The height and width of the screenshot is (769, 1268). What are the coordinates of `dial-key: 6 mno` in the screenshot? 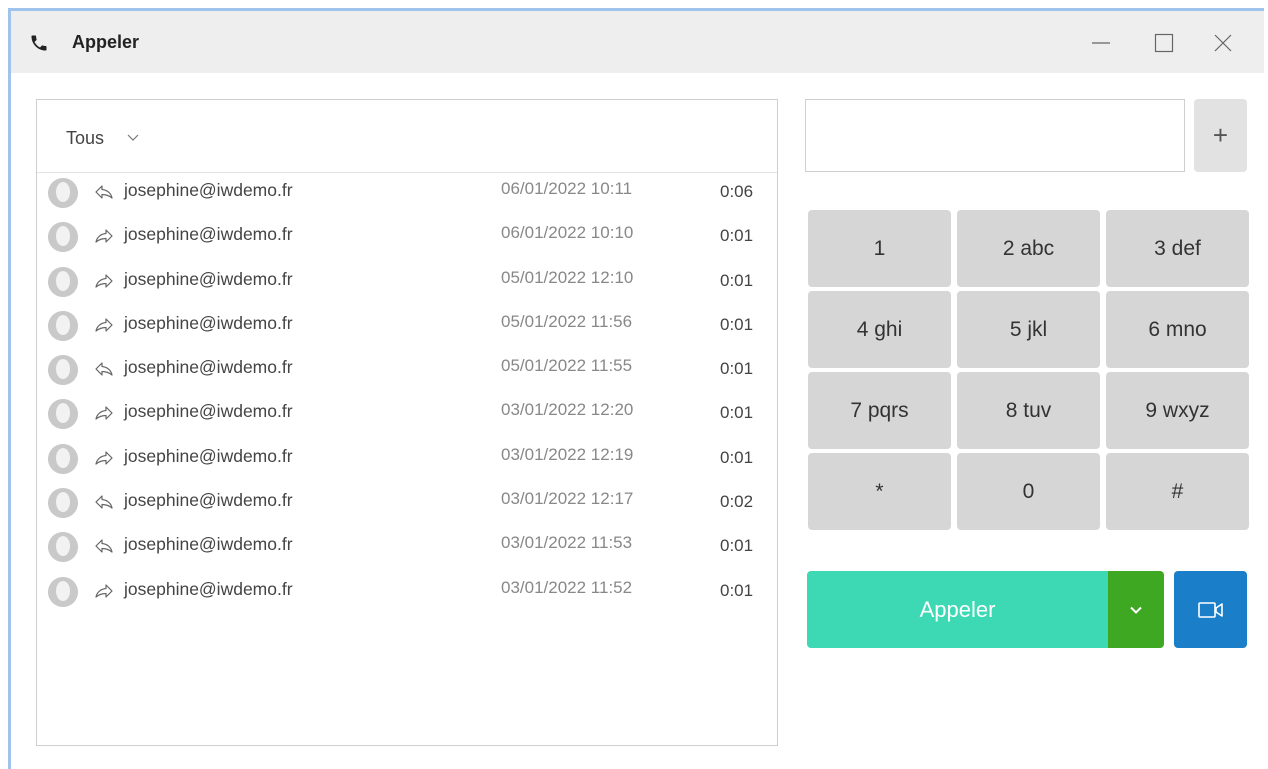 It's located at (1177, 329).